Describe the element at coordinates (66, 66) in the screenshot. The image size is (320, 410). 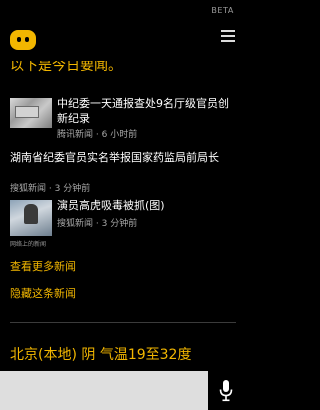
I see `section-heading: 以下是今日要闻。` at that location.